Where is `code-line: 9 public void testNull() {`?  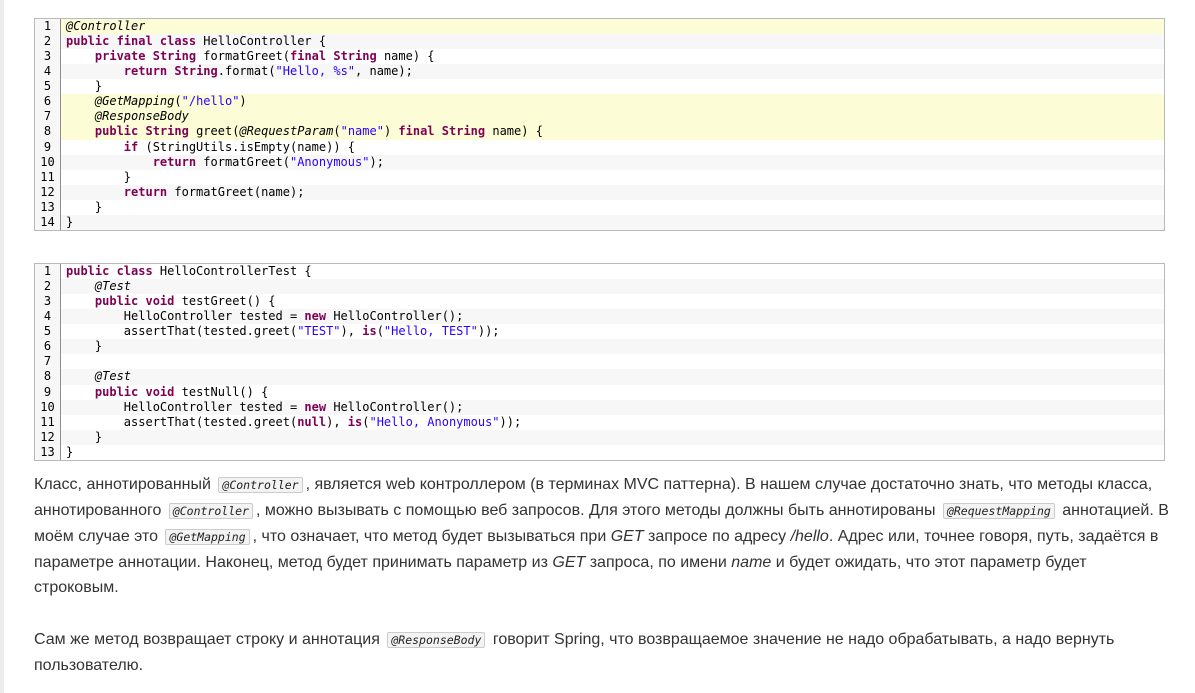
code-line: 9 public void testNull() { is located at coordinates (599, 392).